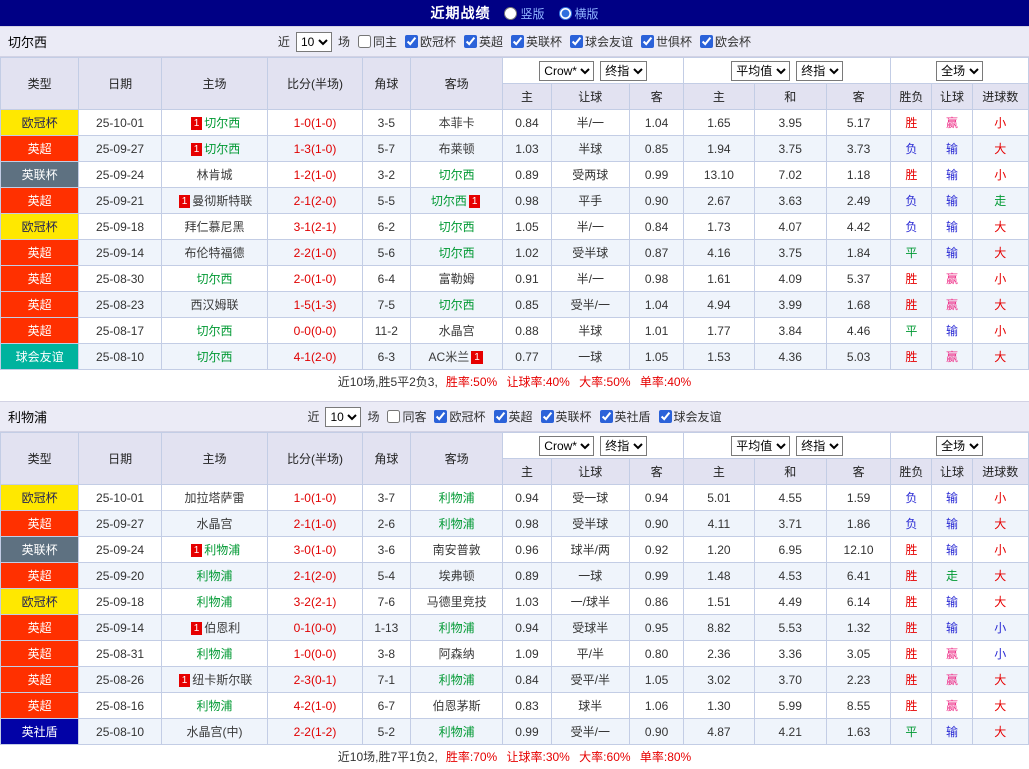 This screenshot has width=1029, height=769. Describe the element at coordinates (315, 356) in the screenshot. I see `match-score: 4-1(2-0)` at that location.